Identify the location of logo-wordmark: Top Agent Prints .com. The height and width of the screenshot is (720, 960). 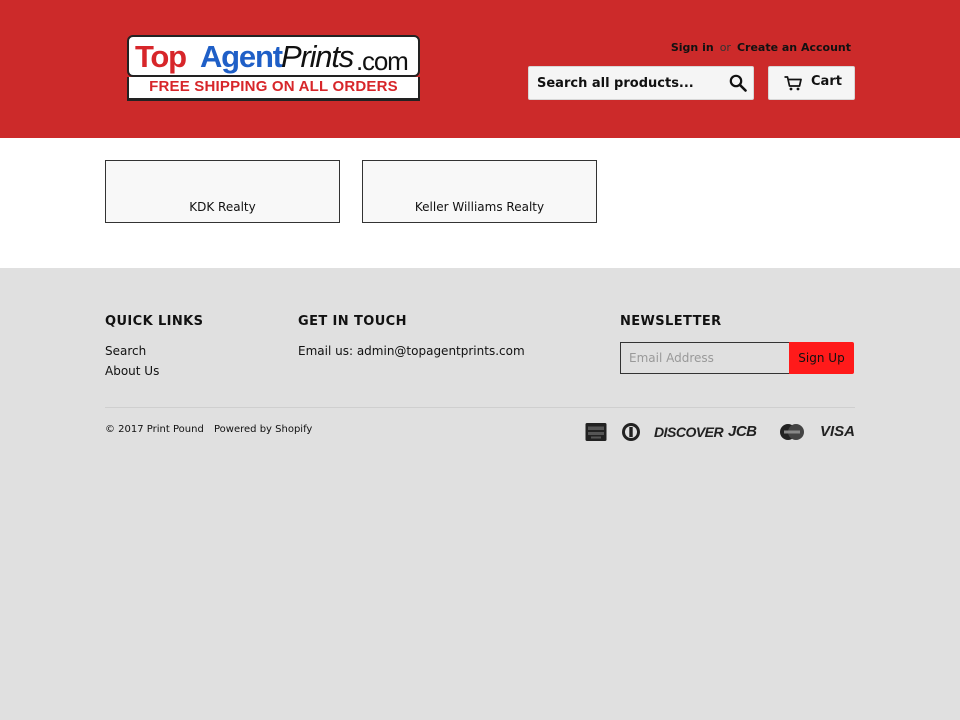
(273, 56).